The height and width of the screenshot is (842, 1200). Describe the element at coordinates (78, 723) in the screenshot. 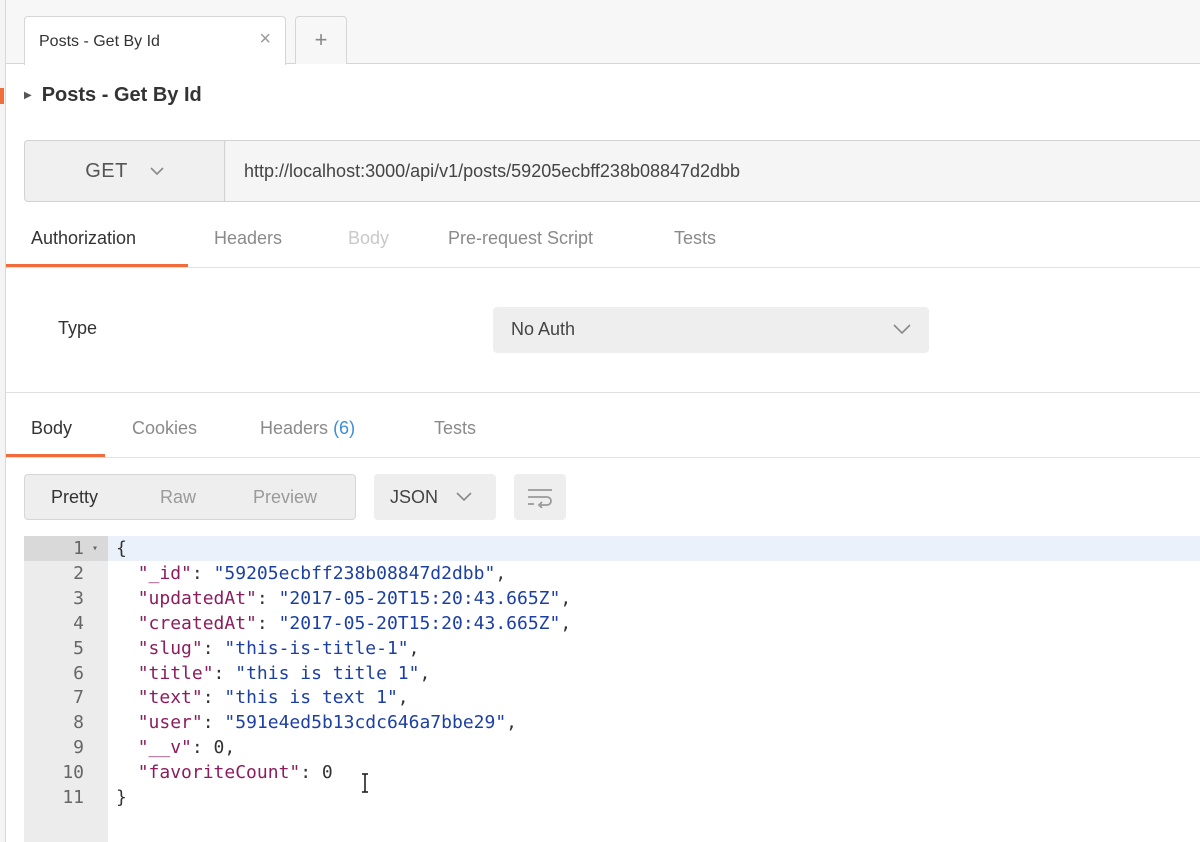

I see `line-number: 8` at that location.